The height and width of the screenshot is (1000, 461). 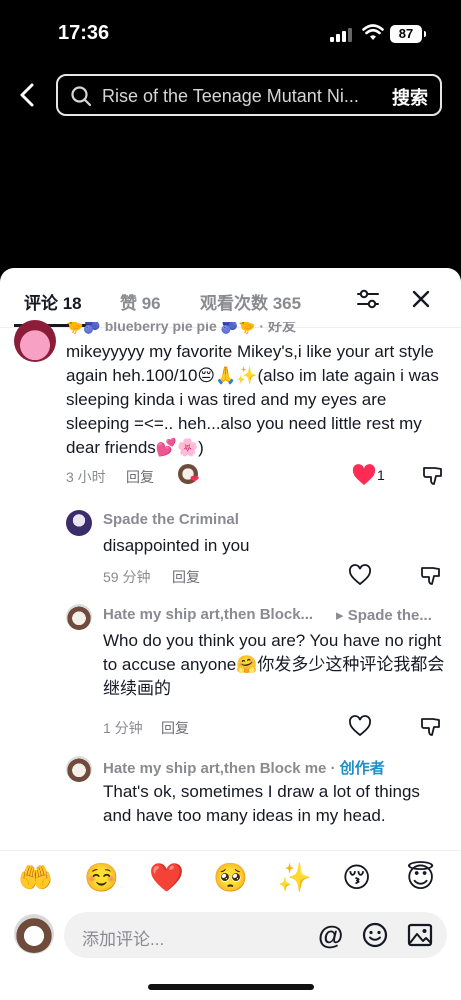 I want to click on creator-badge: 创作者, so click(x=362, y=768).